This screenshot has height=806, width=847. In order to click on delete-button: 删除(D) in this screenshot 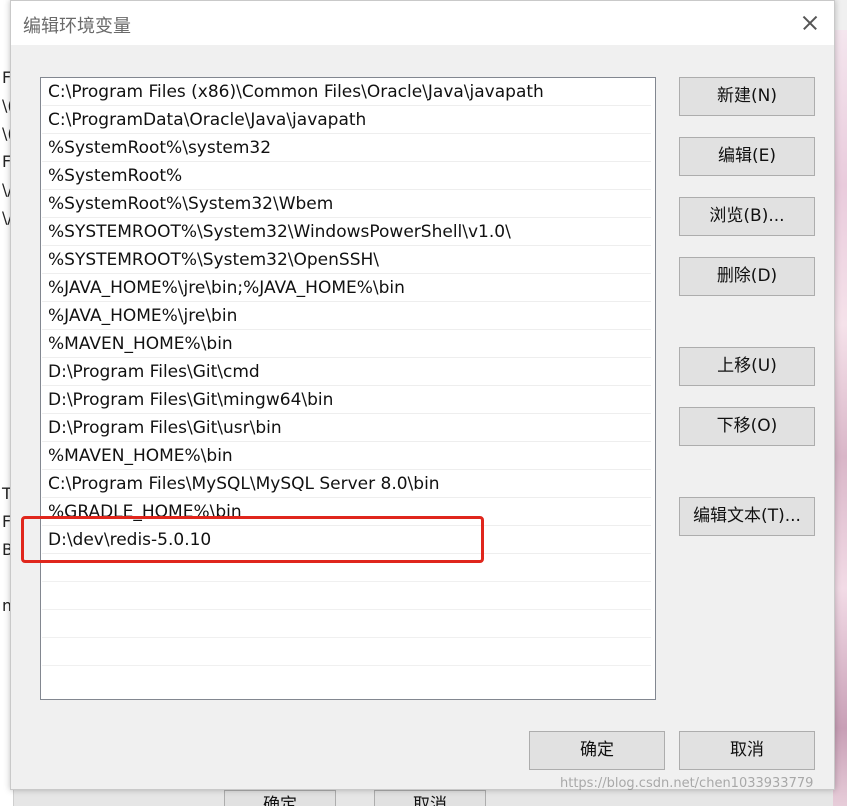, I will do `click(747, 276)`.